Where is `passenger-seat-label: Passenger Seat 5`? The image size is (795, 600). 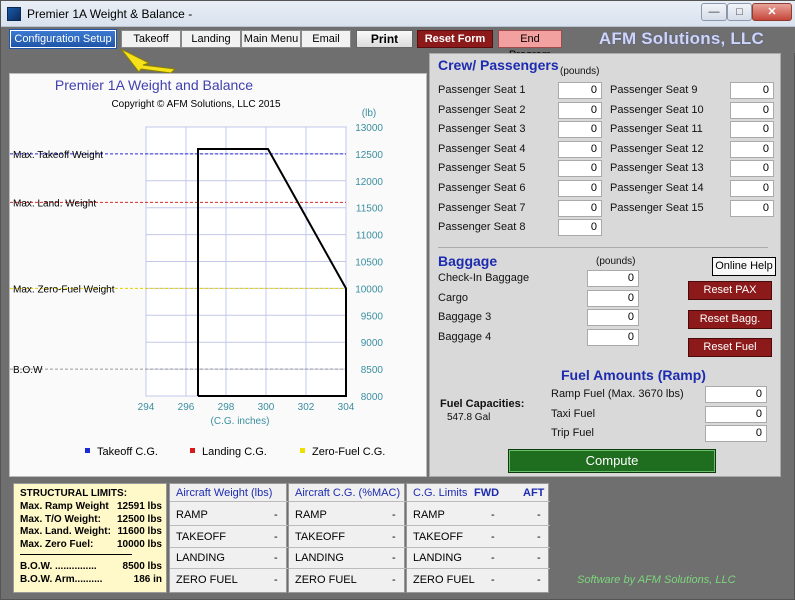 passenger-seat-label: Passenger Seat 5 is located at coordinates (482, 168).